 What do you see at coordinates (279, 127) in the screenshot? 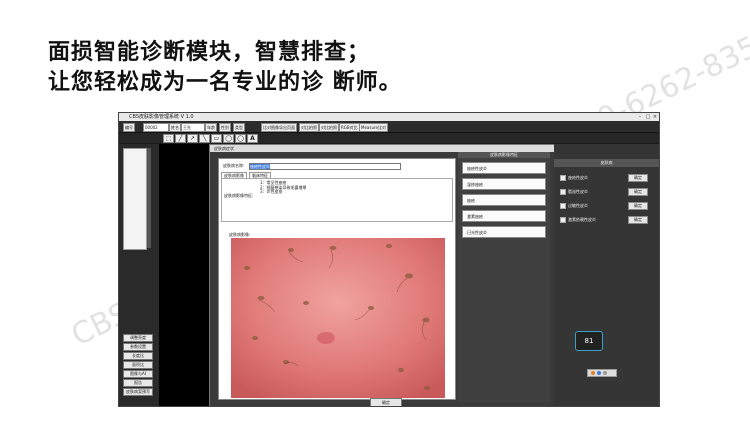
I see `toolbar-button-export: 比对图像导出页面` at bounding box center [279, 127].